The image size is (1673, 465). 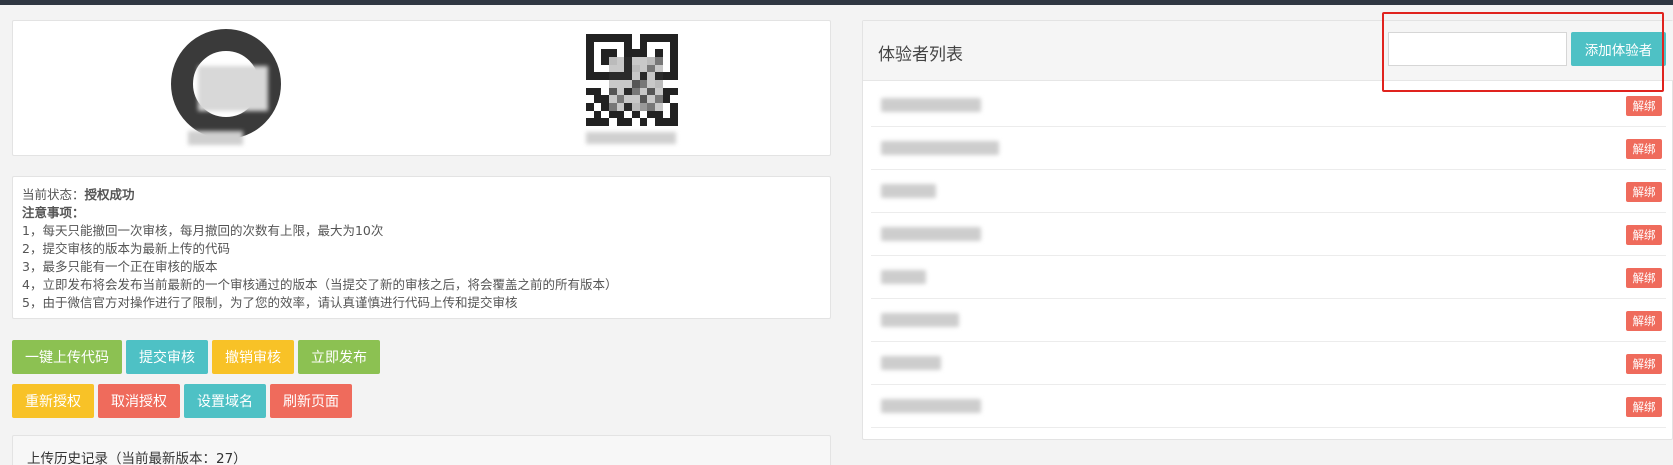 I want to click on qr-code, so click(x=632, y=80).